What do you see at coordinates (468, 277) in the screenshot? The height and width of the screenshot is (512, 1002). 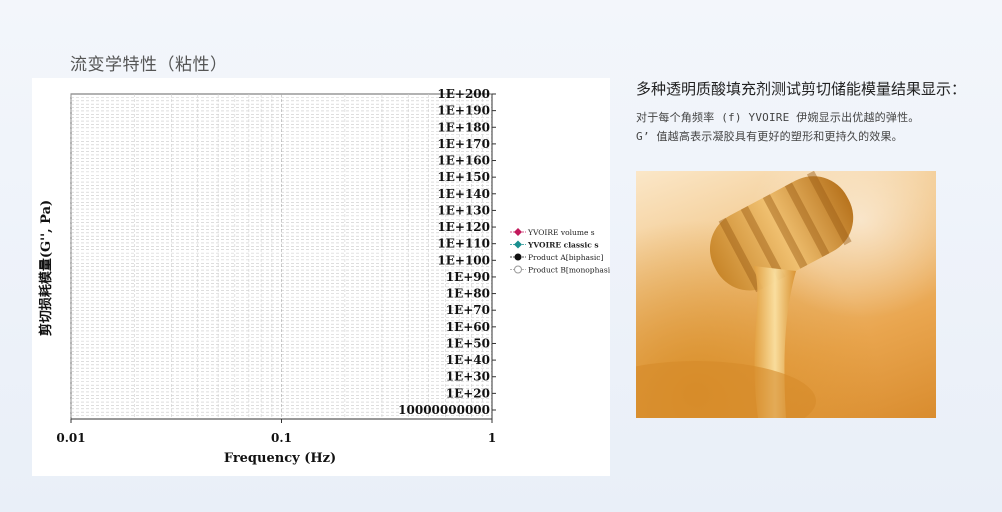 I see `y-tick-label: 1E+90` at bounding box center [468, 277].